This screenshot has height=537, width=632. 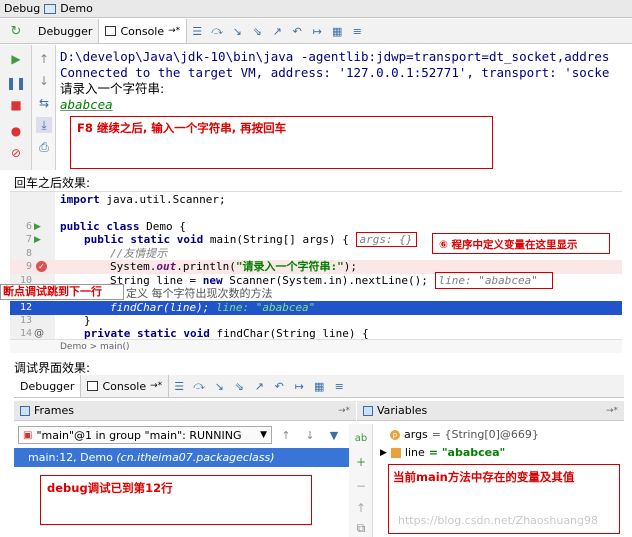 What do you see at coordinates (52, 183) in the screenshot?
I see `section-title-after-enter: 回车之后效果:` at bounding box center [52, 183].